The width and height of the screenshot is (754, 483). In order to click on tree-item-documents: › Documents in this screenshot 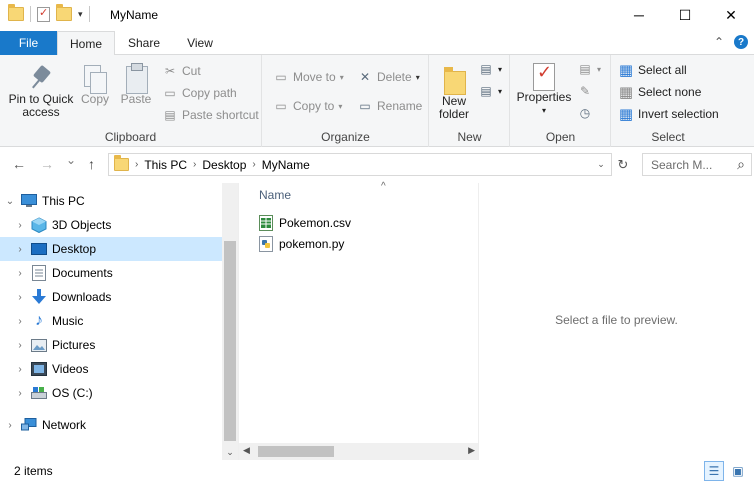, I will do `click(111, 273)`.